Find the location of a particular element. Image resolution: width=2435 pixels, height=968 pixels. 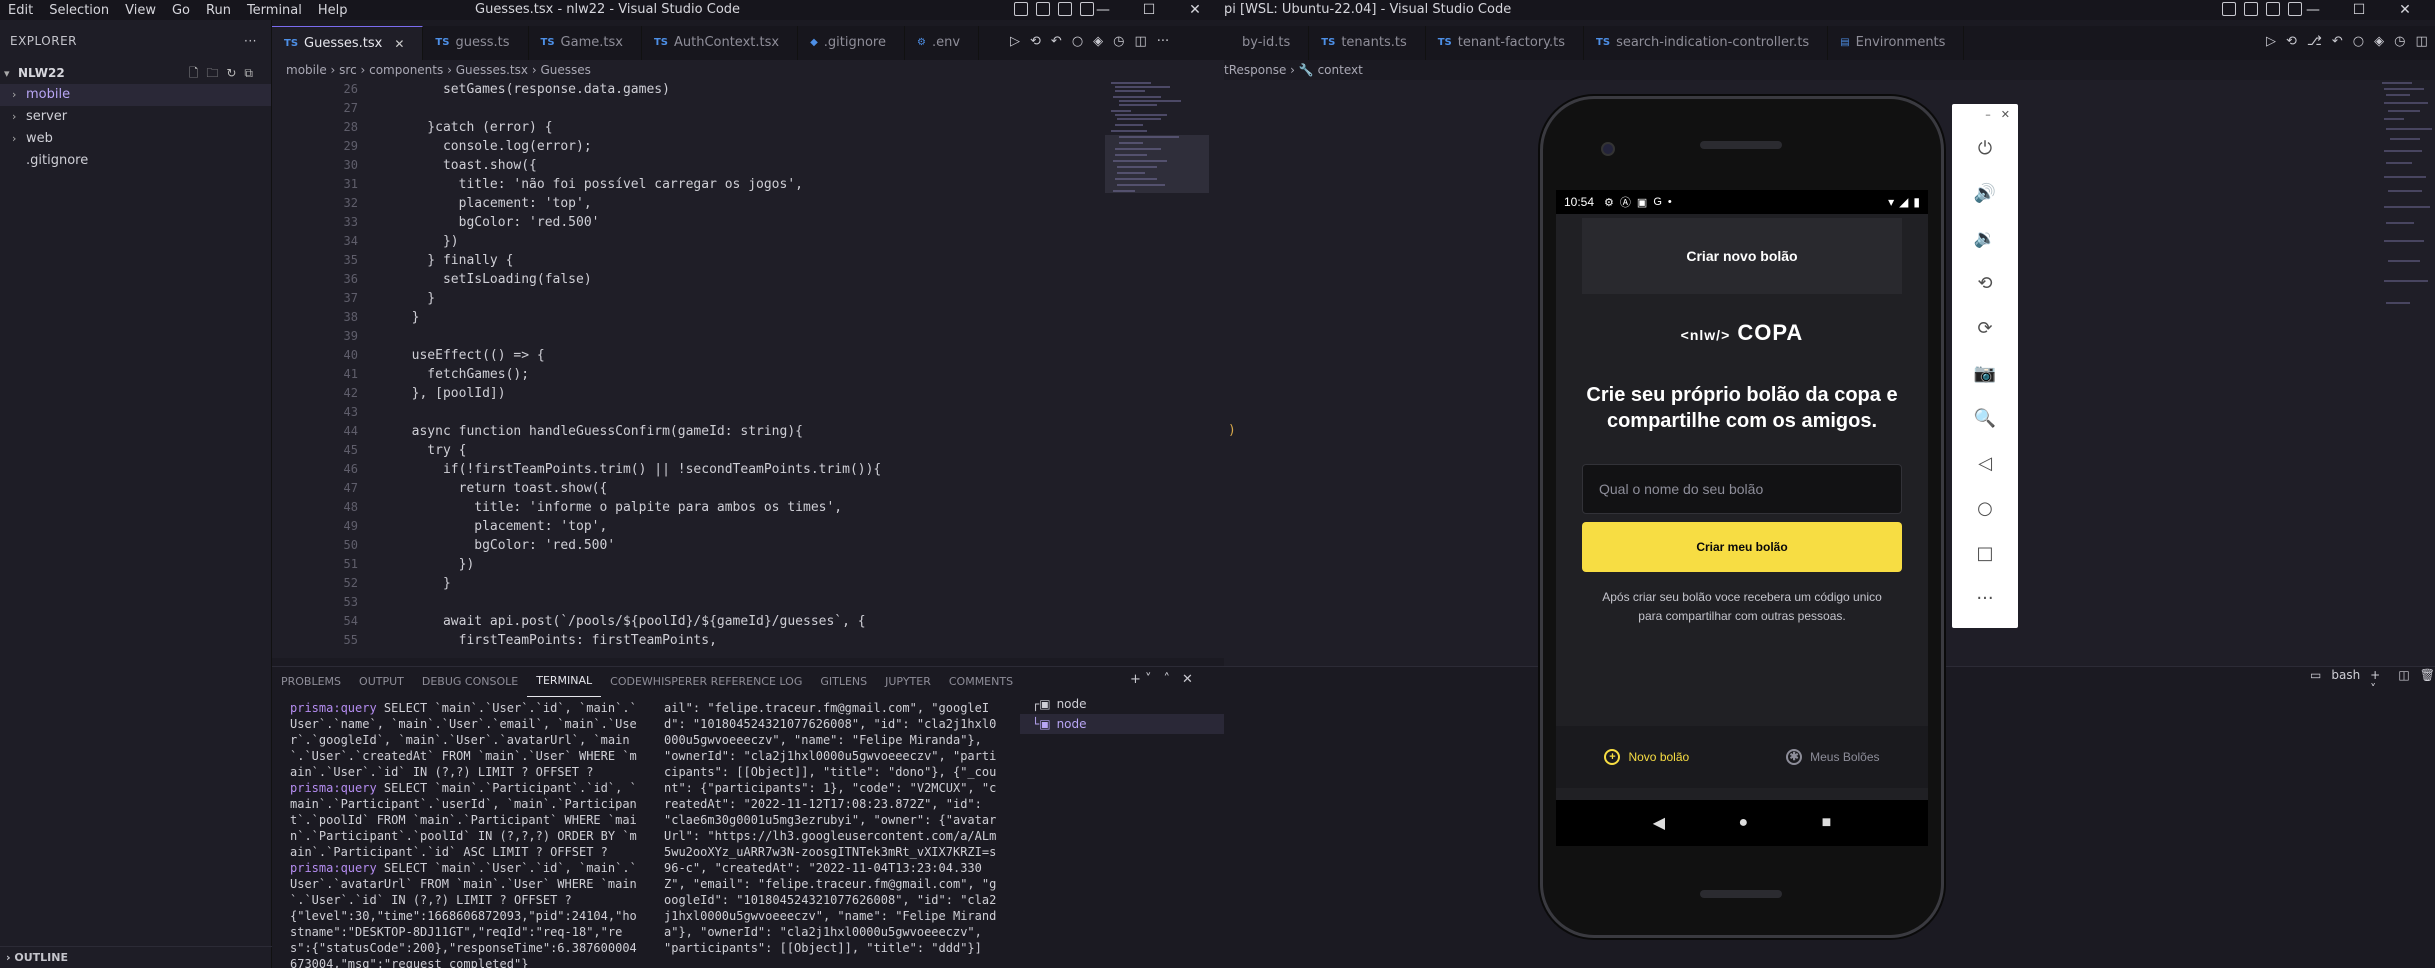

breadcrumb-item: src is located at coordinates (348, 70).